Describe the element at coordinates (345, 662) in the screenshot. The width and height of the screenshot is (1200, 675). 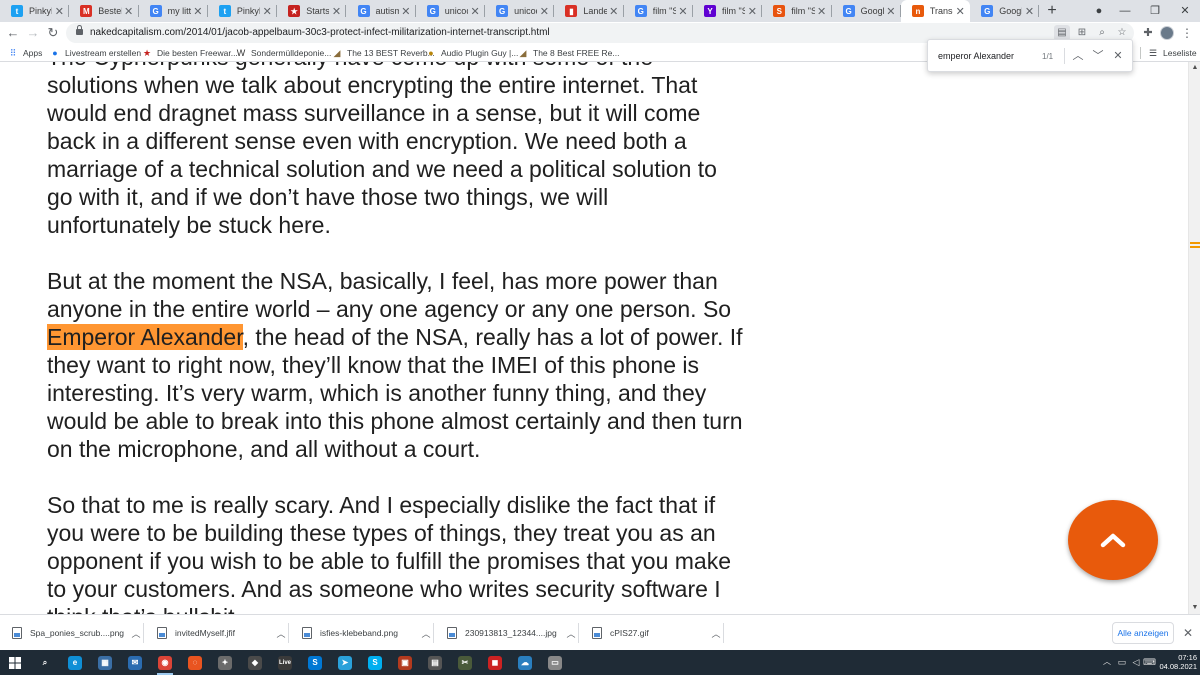
I see `taskbar-app: ➤` at that location.